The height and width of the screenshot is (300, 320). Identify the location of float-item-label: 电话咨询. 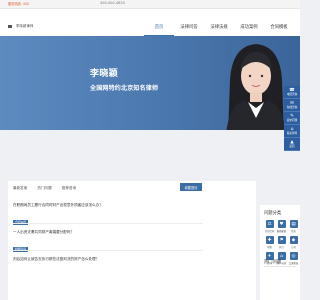
(292, 94).